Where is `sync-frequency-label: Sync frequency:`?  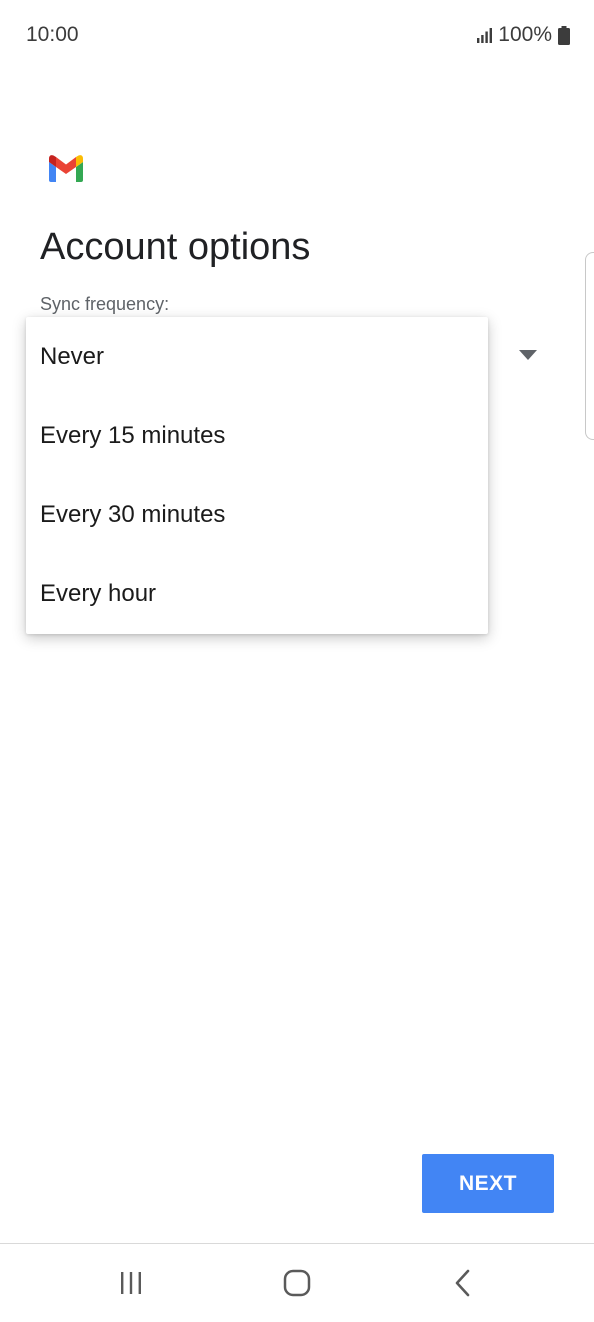 sync-frequency-label: Sync frequency: is located at coordinates (105, 304).